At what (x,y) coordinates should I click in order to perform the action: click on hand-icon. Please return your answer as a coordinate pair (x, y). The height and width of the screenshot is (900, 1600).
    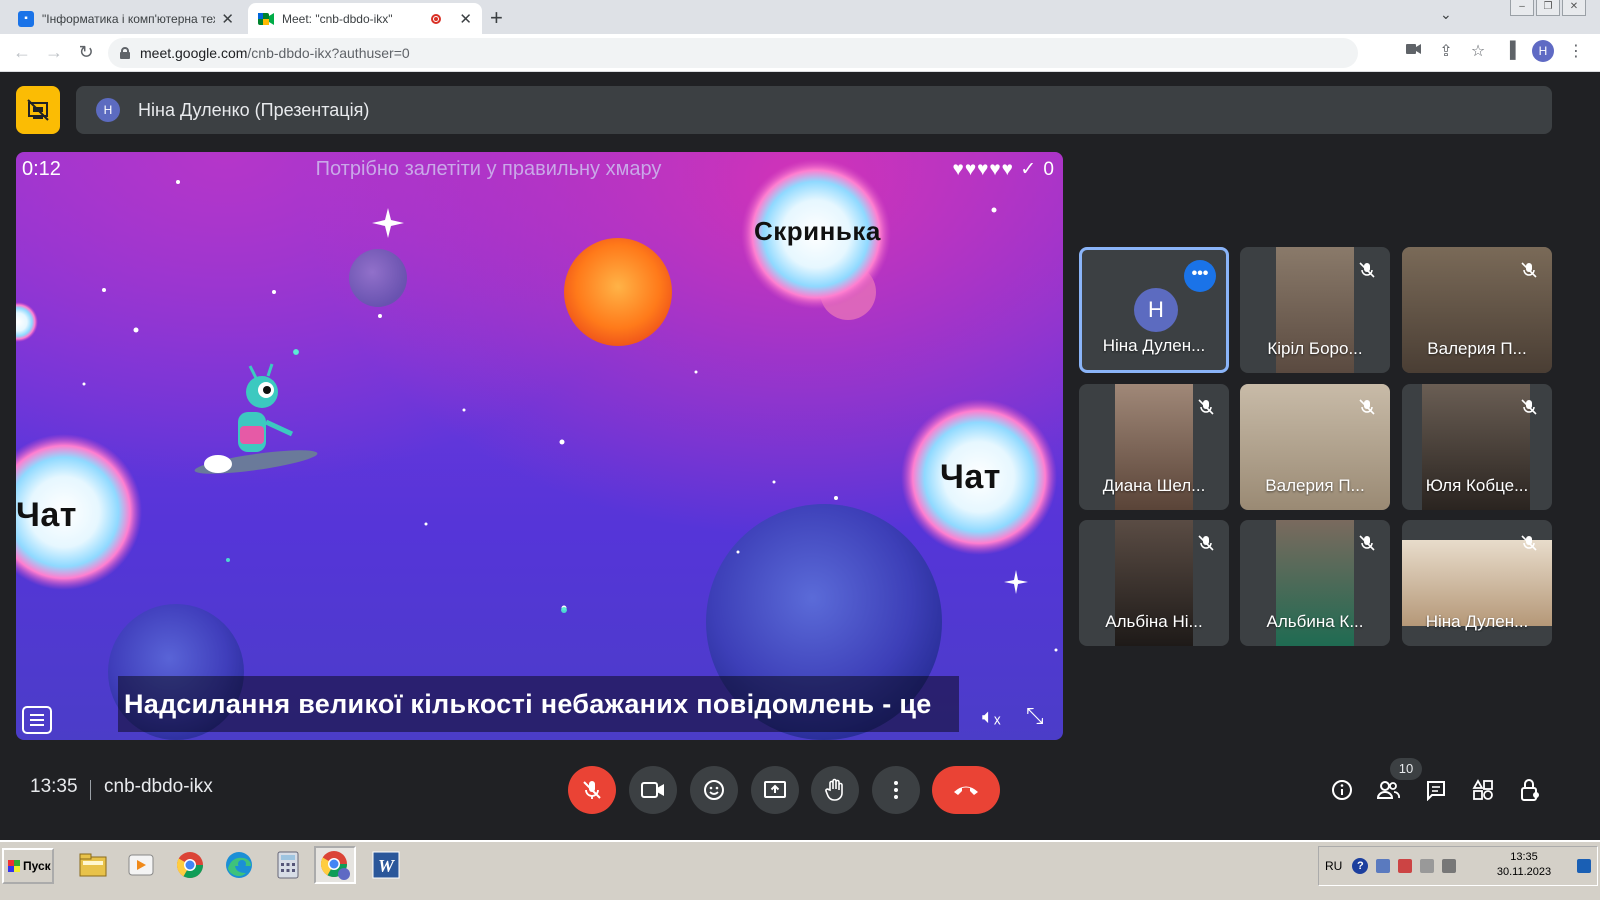
    Looking at the image, I should click on (834, 789).